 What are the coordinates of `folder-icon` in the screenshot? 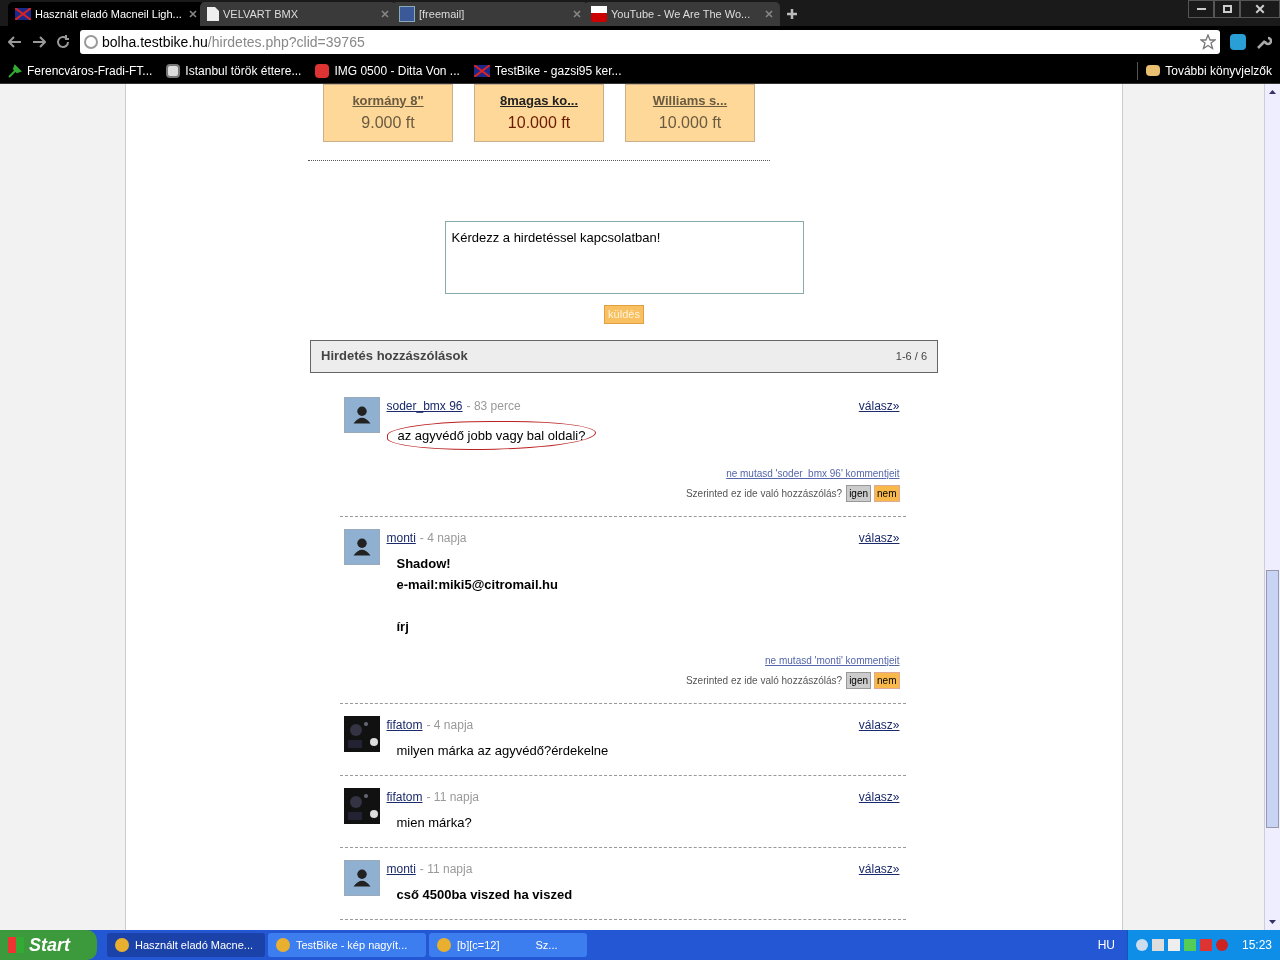 It's located at (1153, 70).